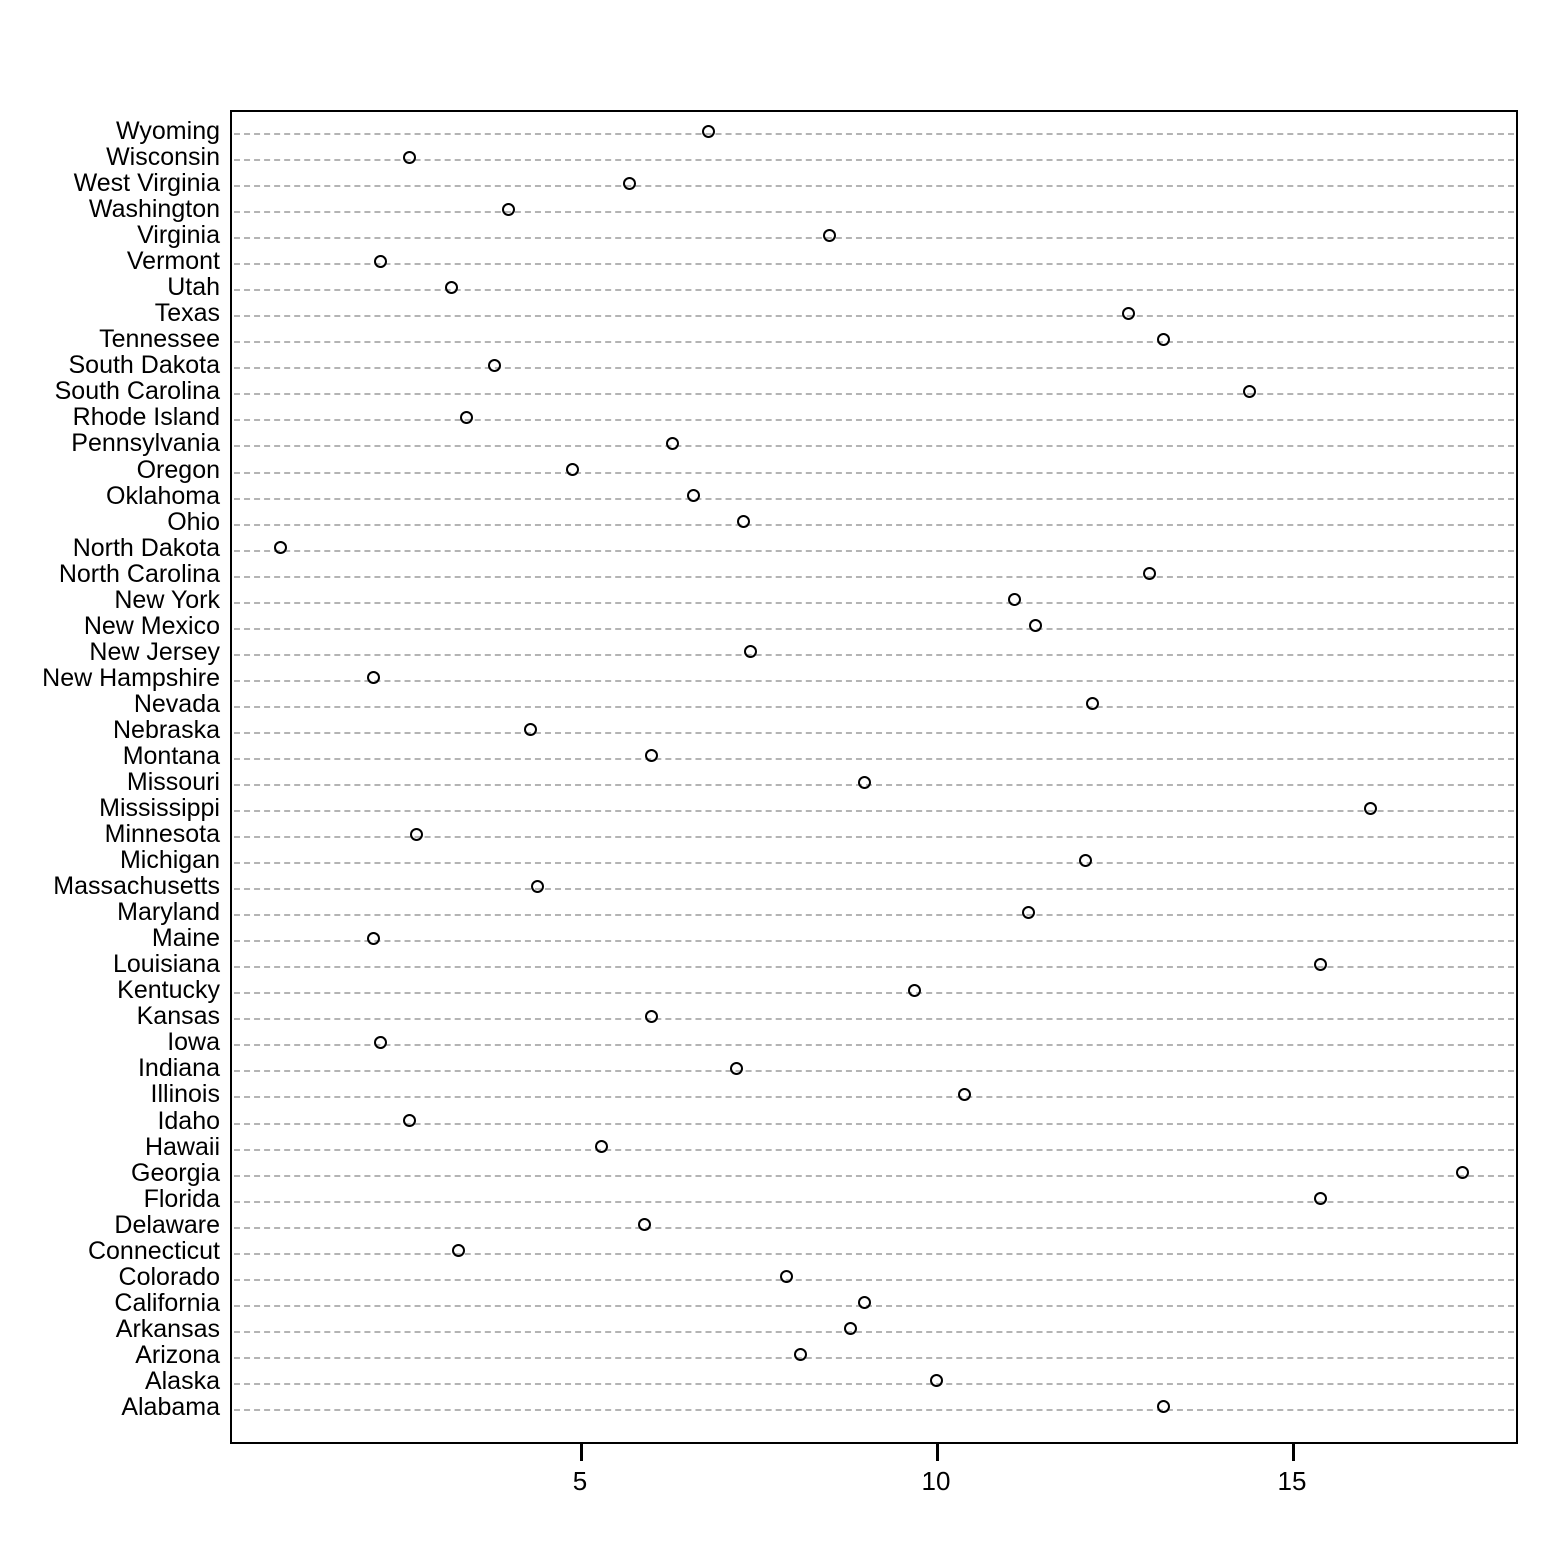 This screenshot has width=1565, height=1565. What do you see at coordinates (182, 1380) in the screenshot?
I see `category-label: Alaska` at bounding box center [182, 1380].